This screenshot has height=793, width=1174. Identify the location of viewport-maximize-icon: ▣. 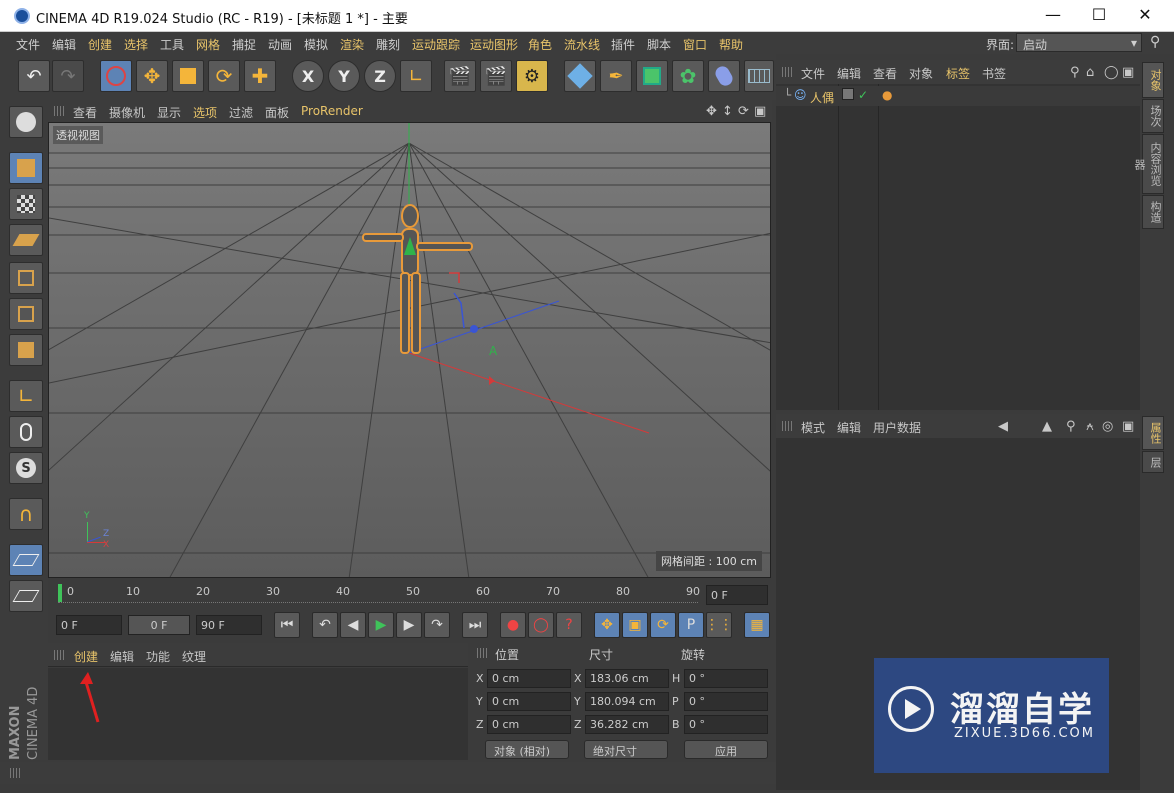
(760, 111).